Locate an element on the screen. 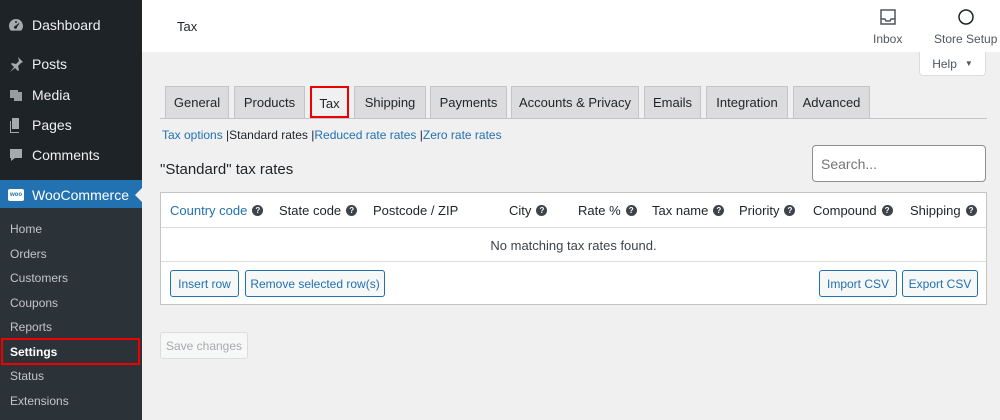 Image resolution: width=1000 pixels, height=420 pixels. section-title: "Standard" tax rates is located at coordinates (227, 169).